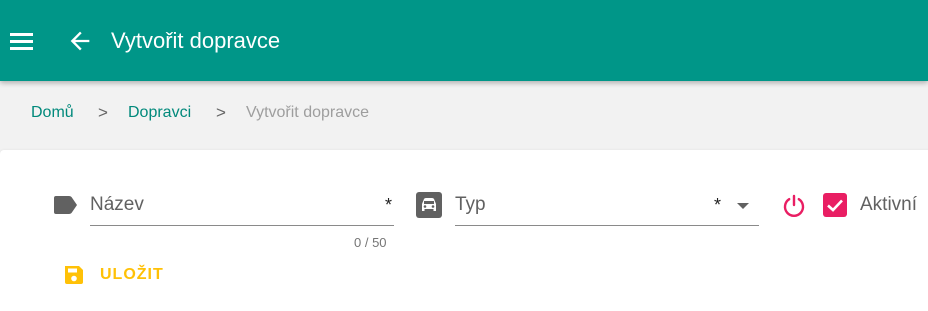 Image resolution: width=928 pixels, height=311 pixels. I want to click on type-required-marker: *, so click(718, 205).